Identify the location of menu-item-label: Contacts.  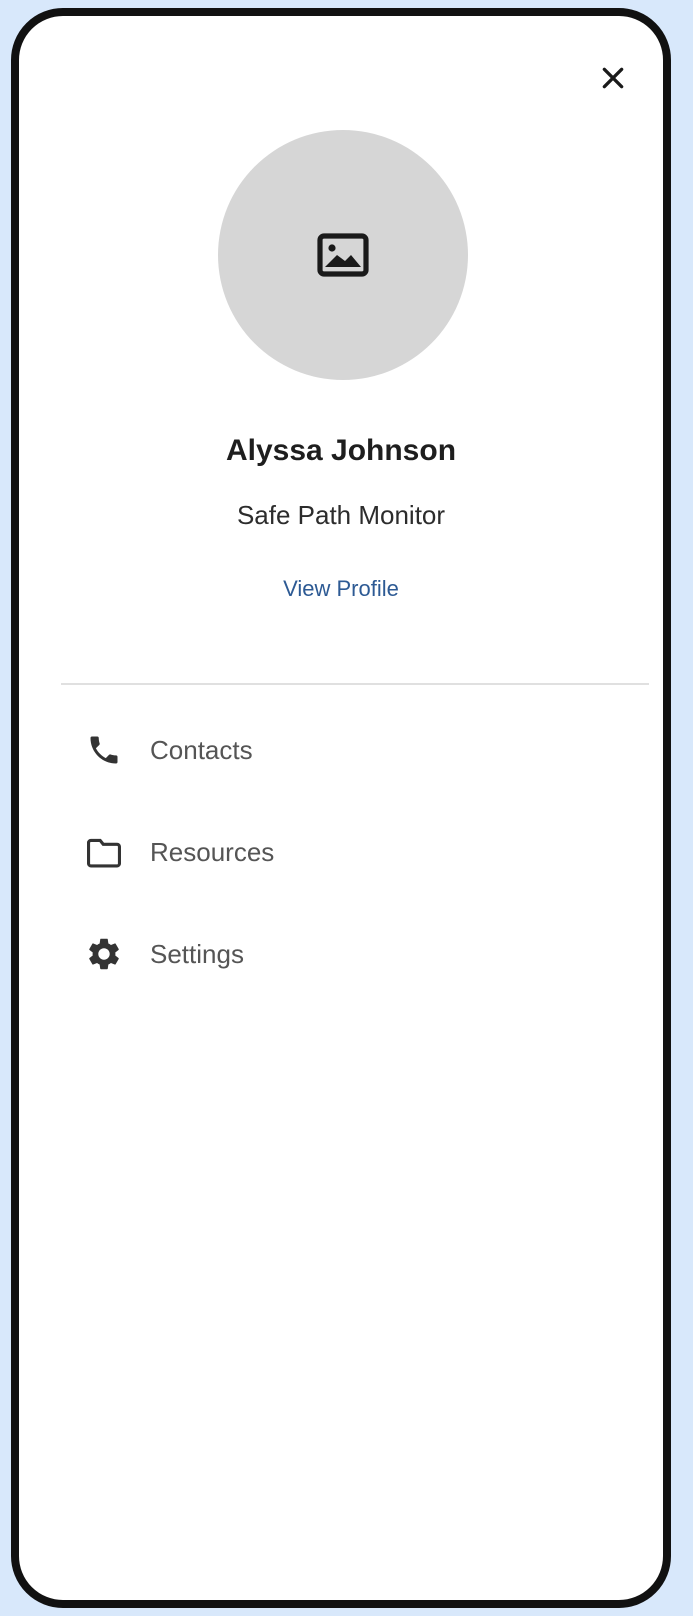
(201, 749).